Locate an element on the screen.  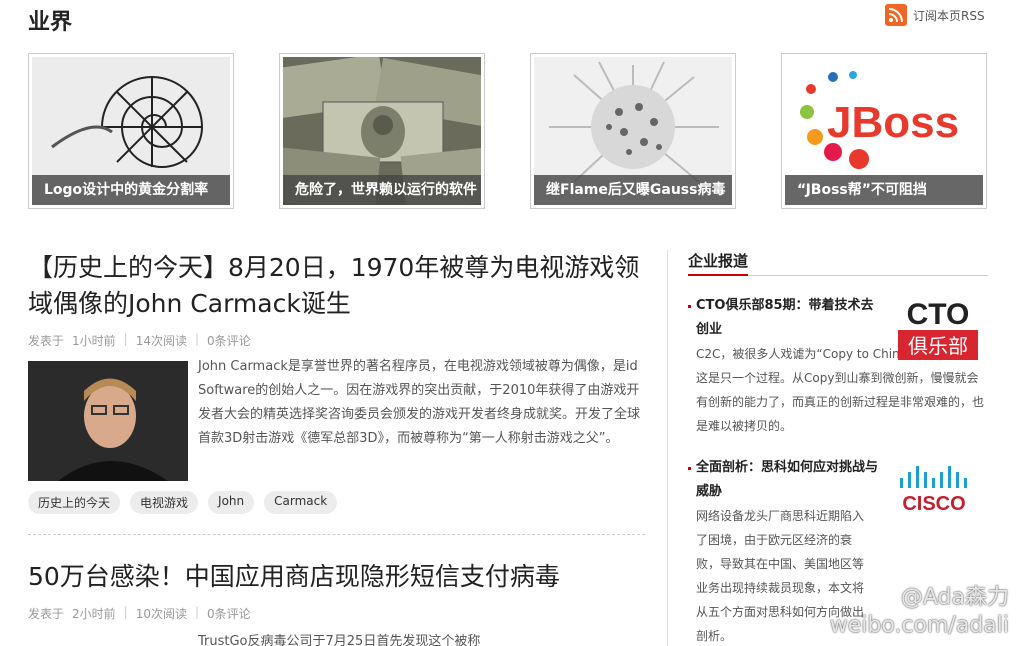
article-meta: 发表于 2小时前 | 10次阅读 | 0条评论 is located at coordinates (338, 613).